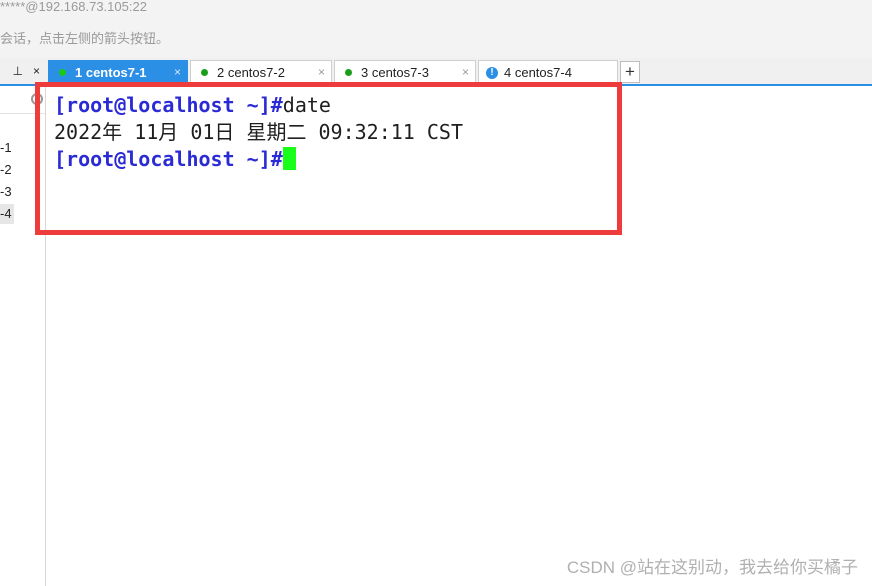  I want to click on session-item-2: -2, so click(7, 170).